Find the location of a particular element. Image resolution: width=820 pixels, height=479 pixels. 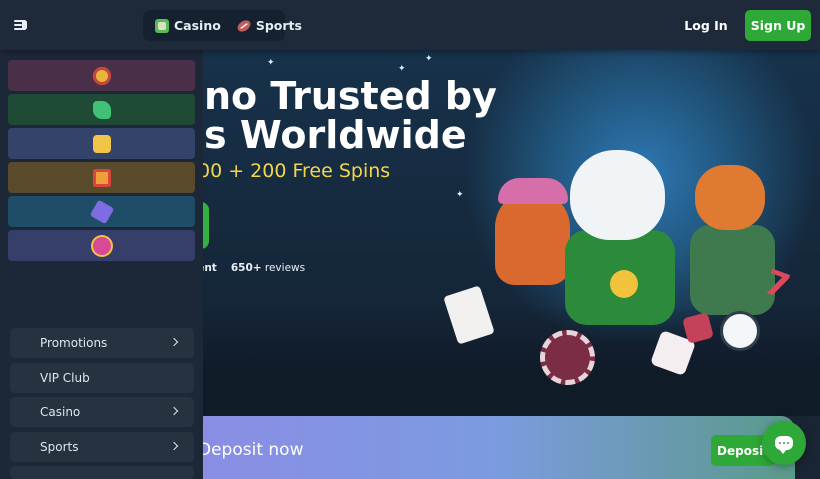

jackpot-icon is located at coordinates (101, 245).